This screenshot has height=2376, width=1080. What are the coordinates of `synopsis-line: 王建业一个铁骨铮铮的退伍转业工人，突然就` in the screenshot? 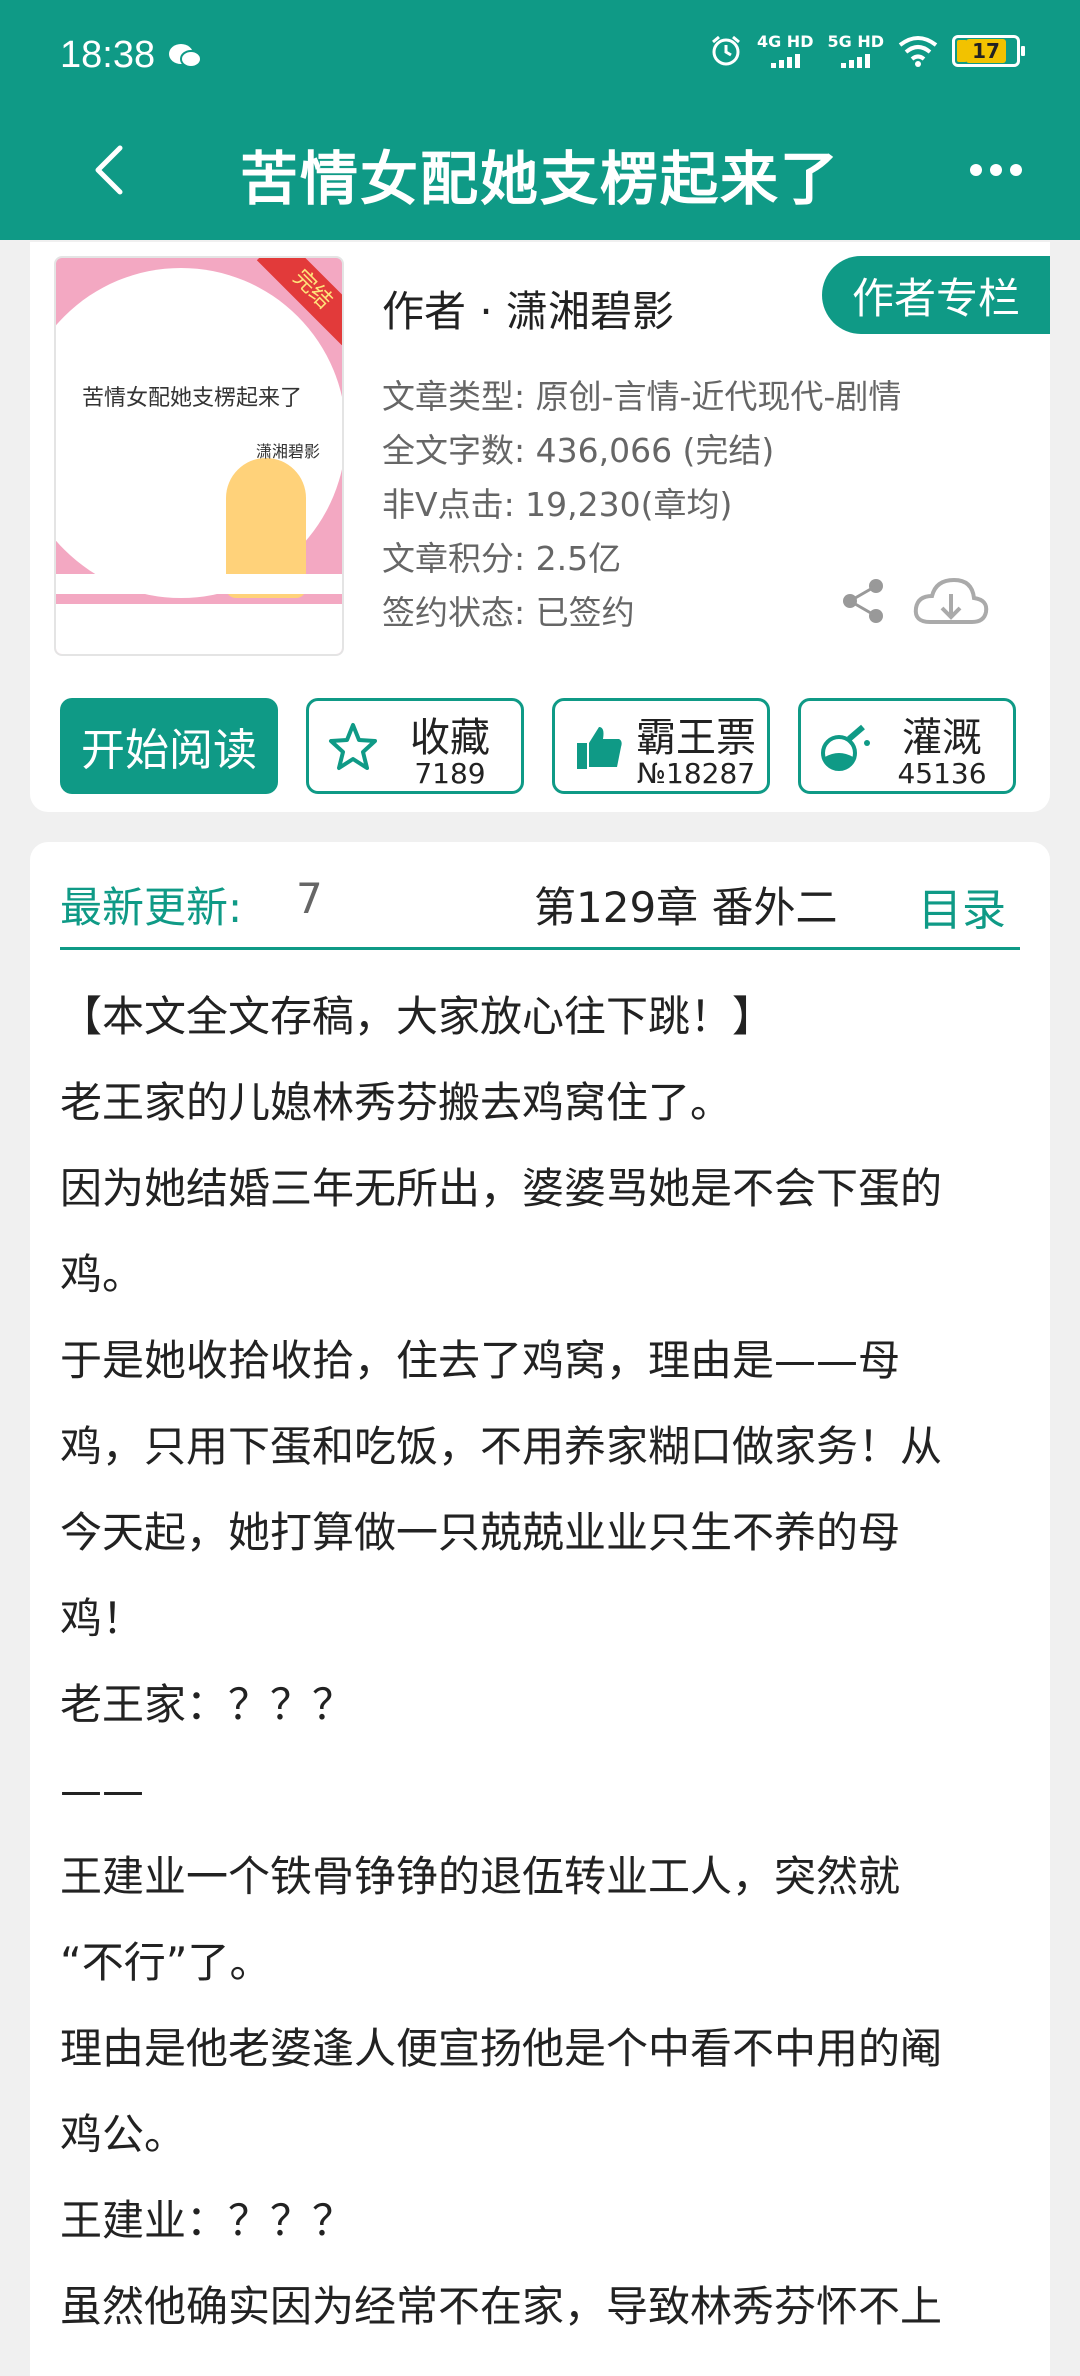 It's located at (480, 1876).